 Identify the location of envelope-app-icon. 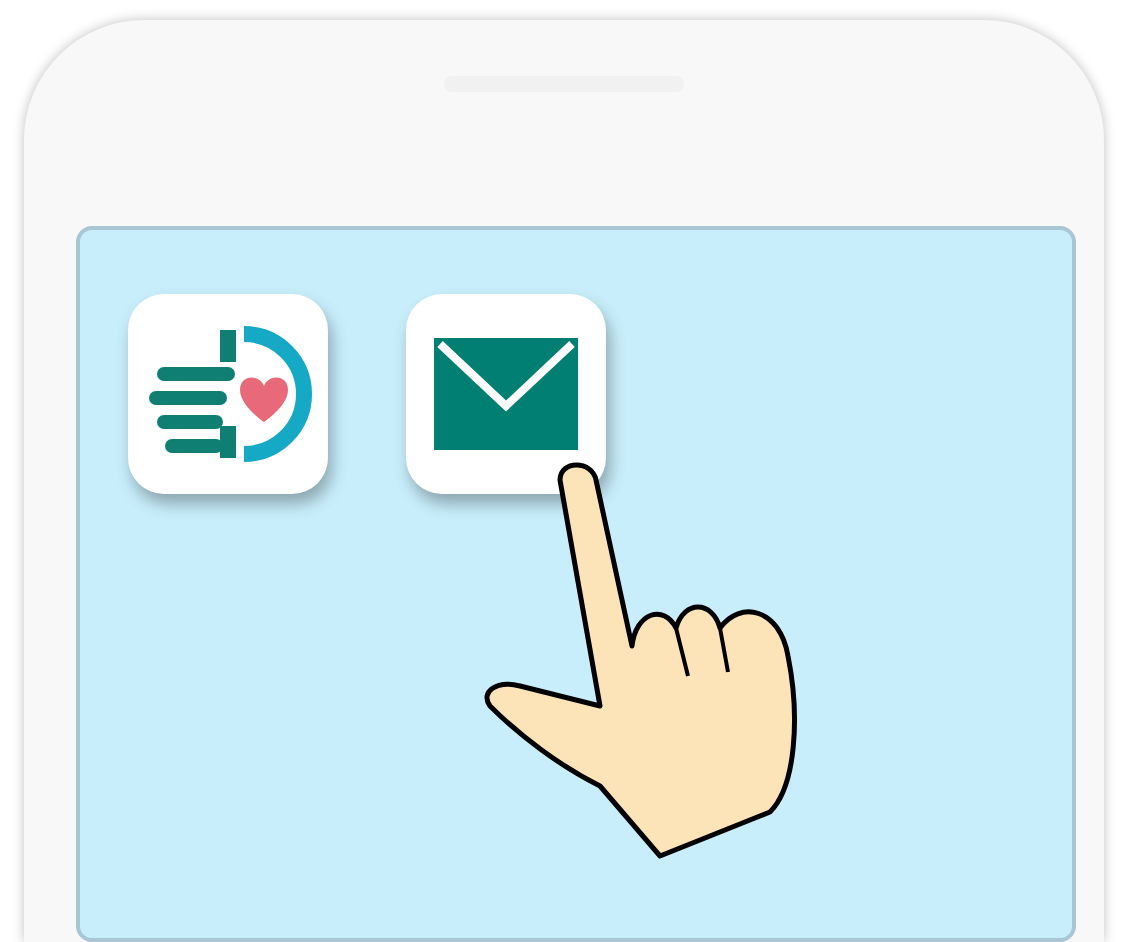
(506, 394).